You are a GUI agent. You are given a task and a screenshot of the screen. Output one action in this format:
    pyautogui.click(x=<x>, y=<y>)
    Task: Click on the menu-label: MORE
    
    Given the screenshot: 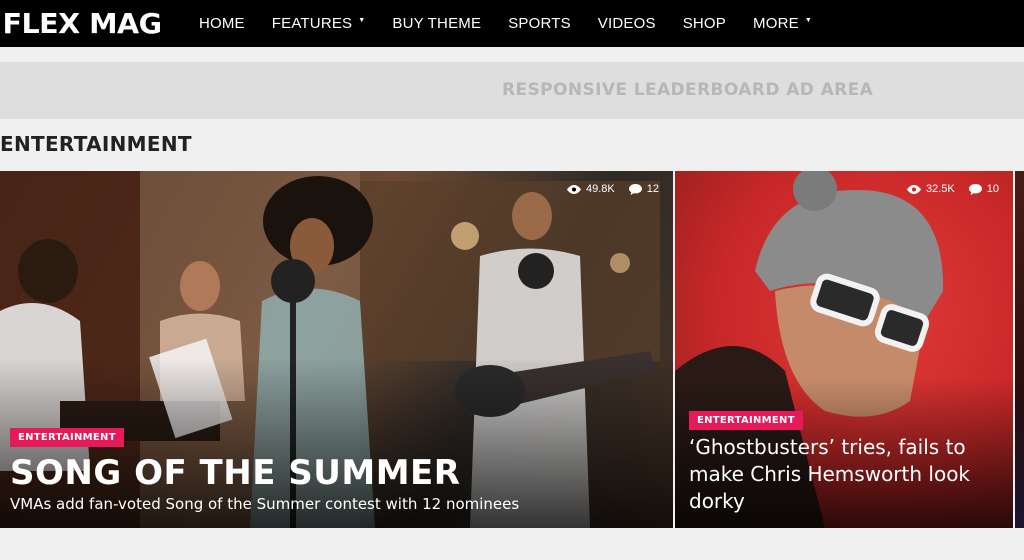 What is the action you would take?
    pyautogui.click(x=776, y=23)
    